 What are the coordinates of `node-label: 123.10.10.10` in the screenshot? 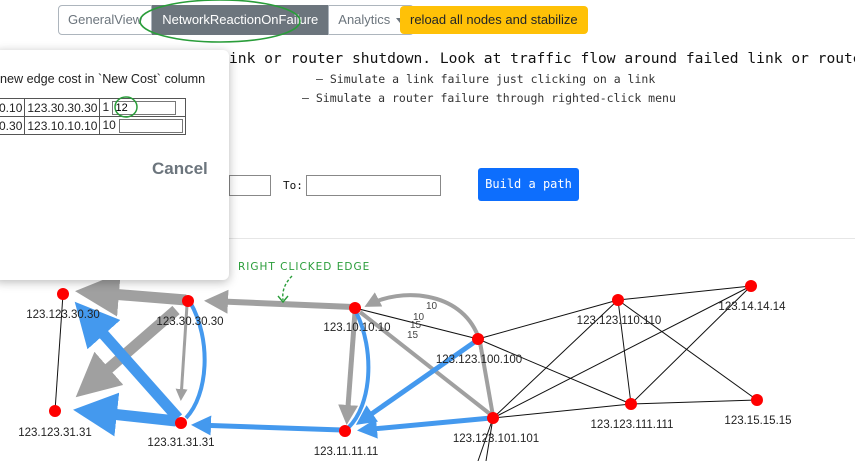 It's located at (356, 328).